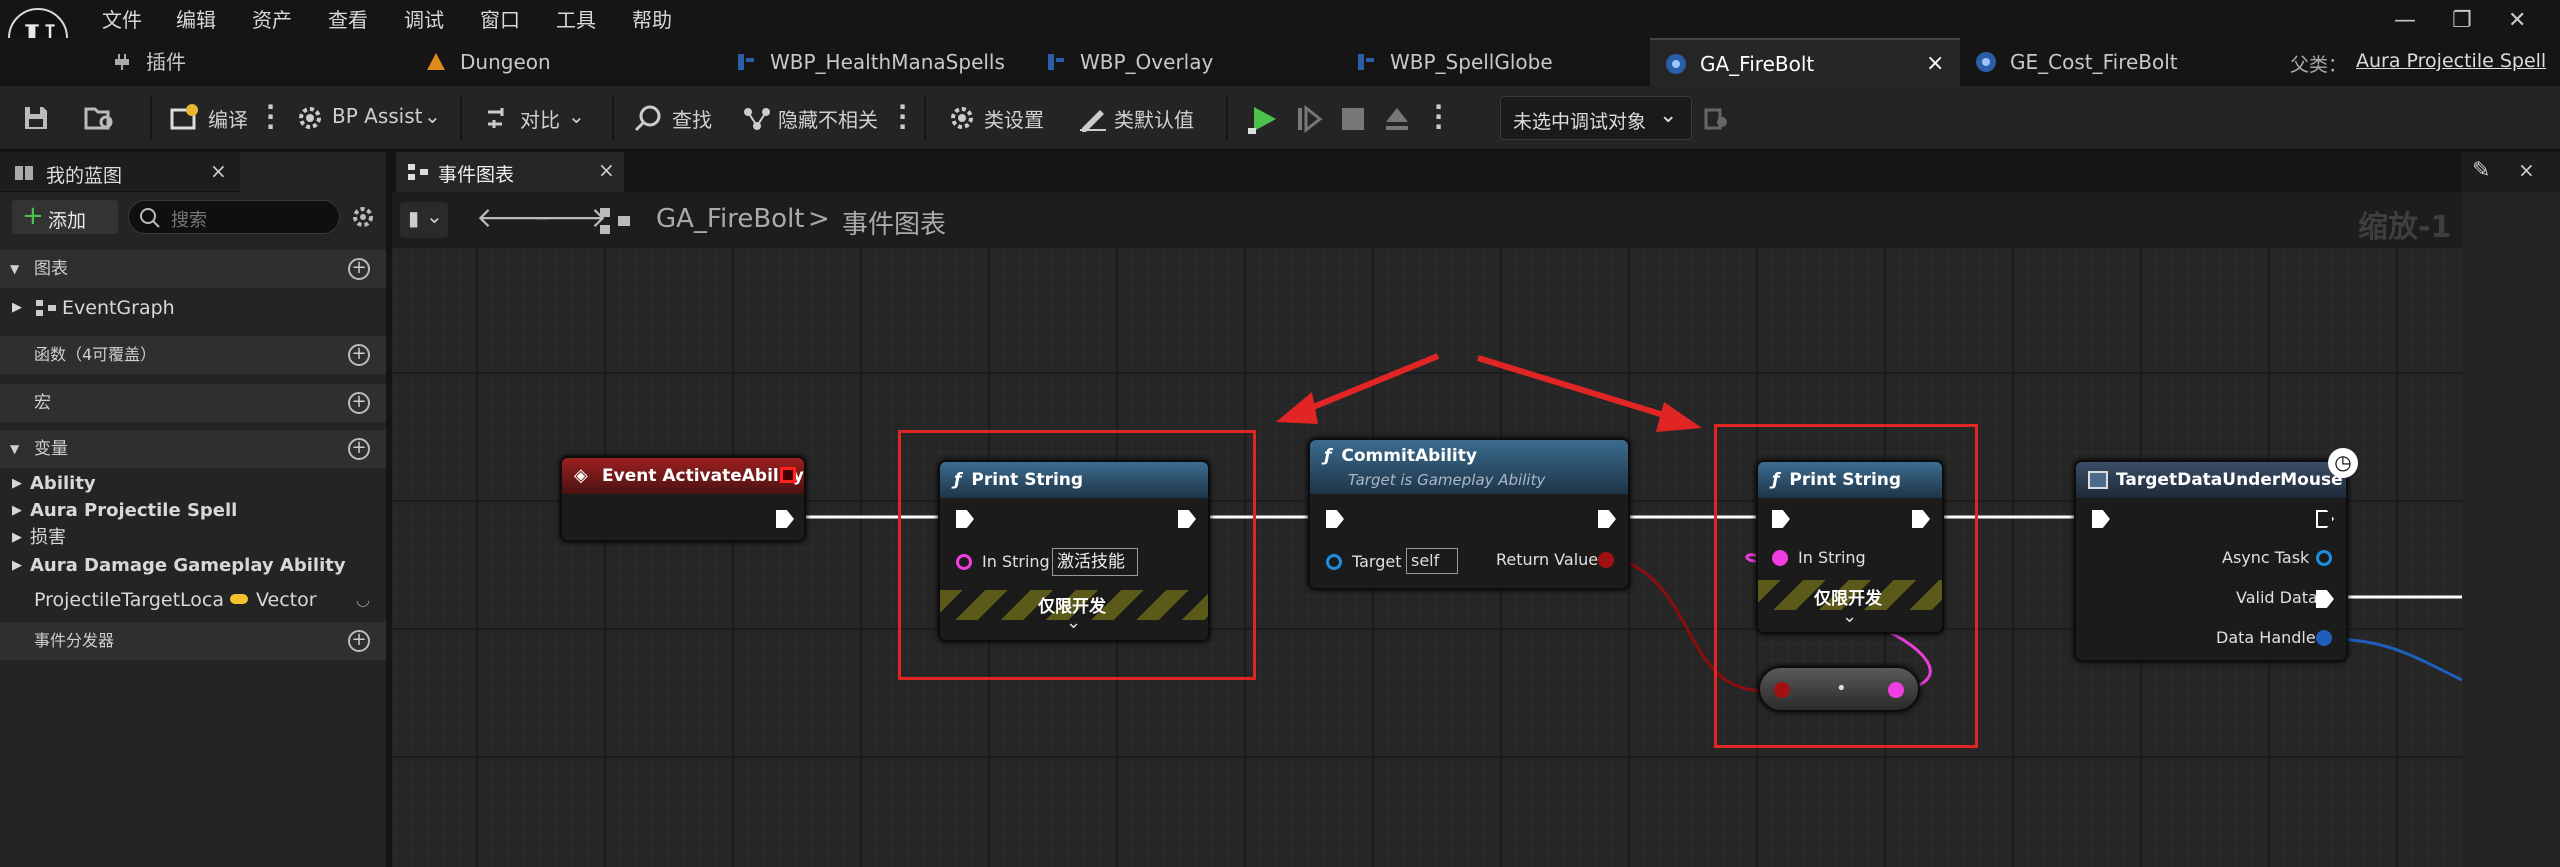  Describe the element at coordinates (2481, 170) in the screenshot. I see `pencil-icon: ✎` at that location.